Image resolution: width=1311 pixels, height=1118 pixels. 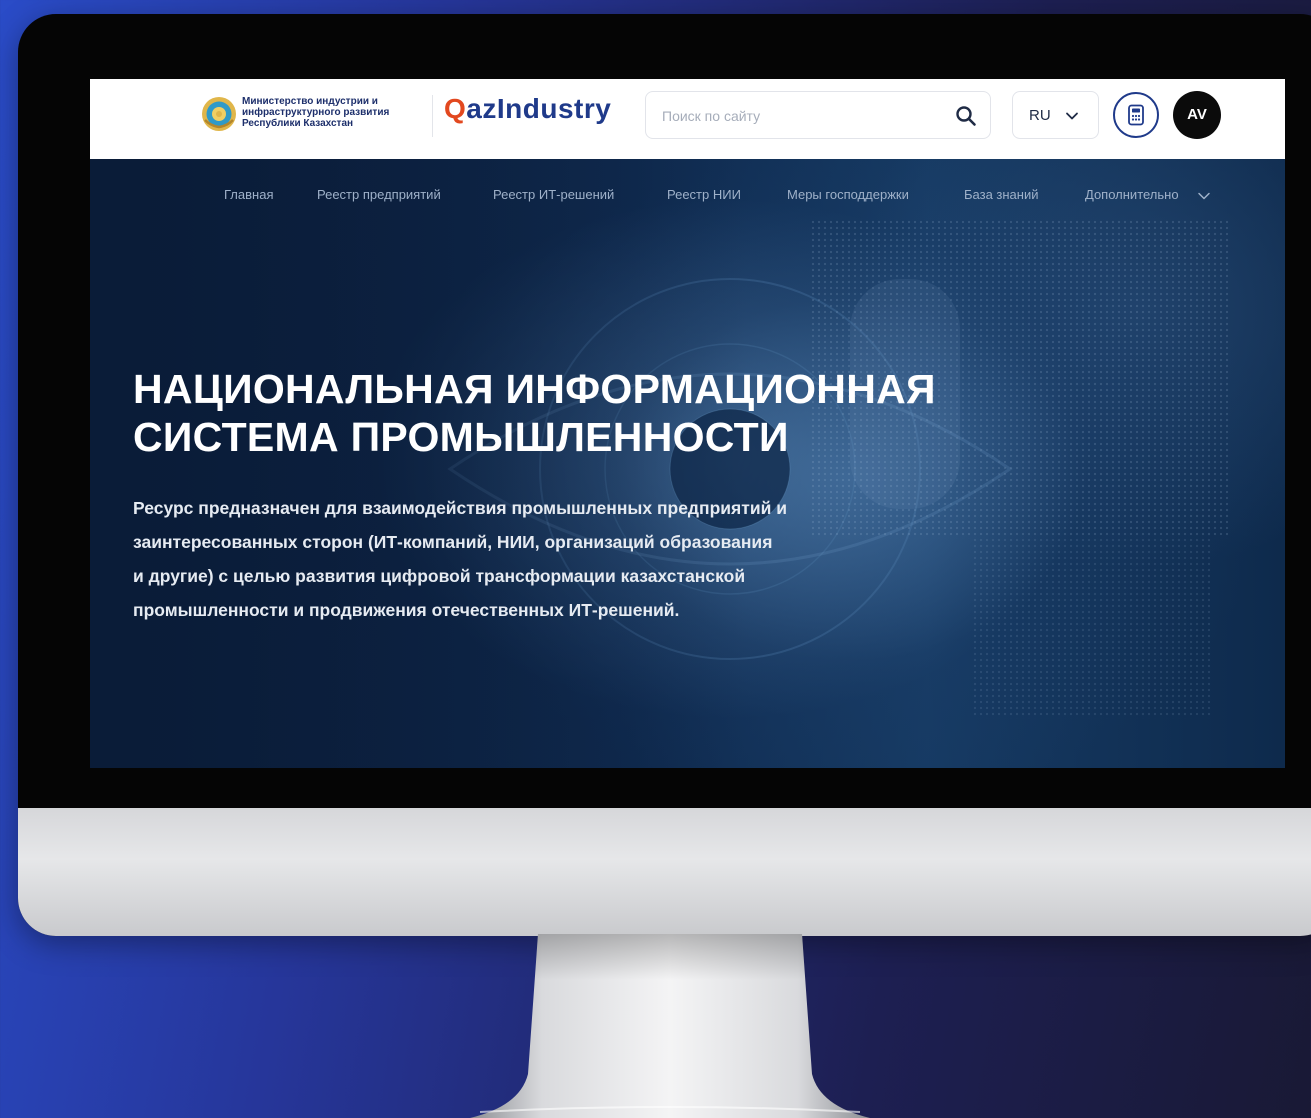 I want to click on nav-item-it-solutions-registry: Реестр ИТ-решений, so click(x=553, y=194).